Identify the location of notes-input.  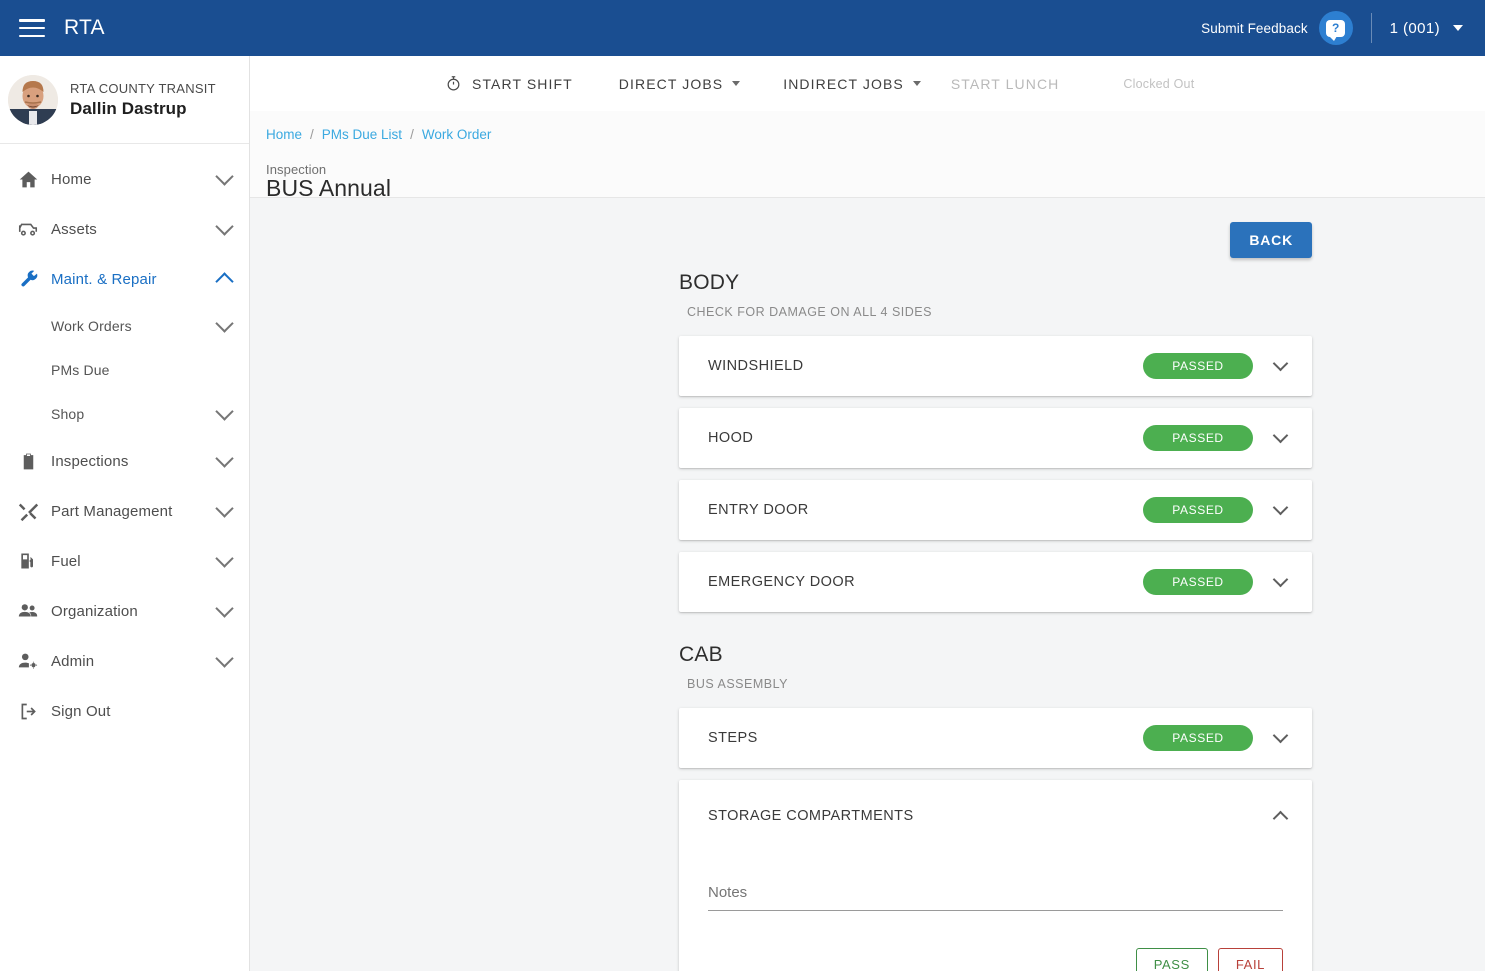
(995, 895).